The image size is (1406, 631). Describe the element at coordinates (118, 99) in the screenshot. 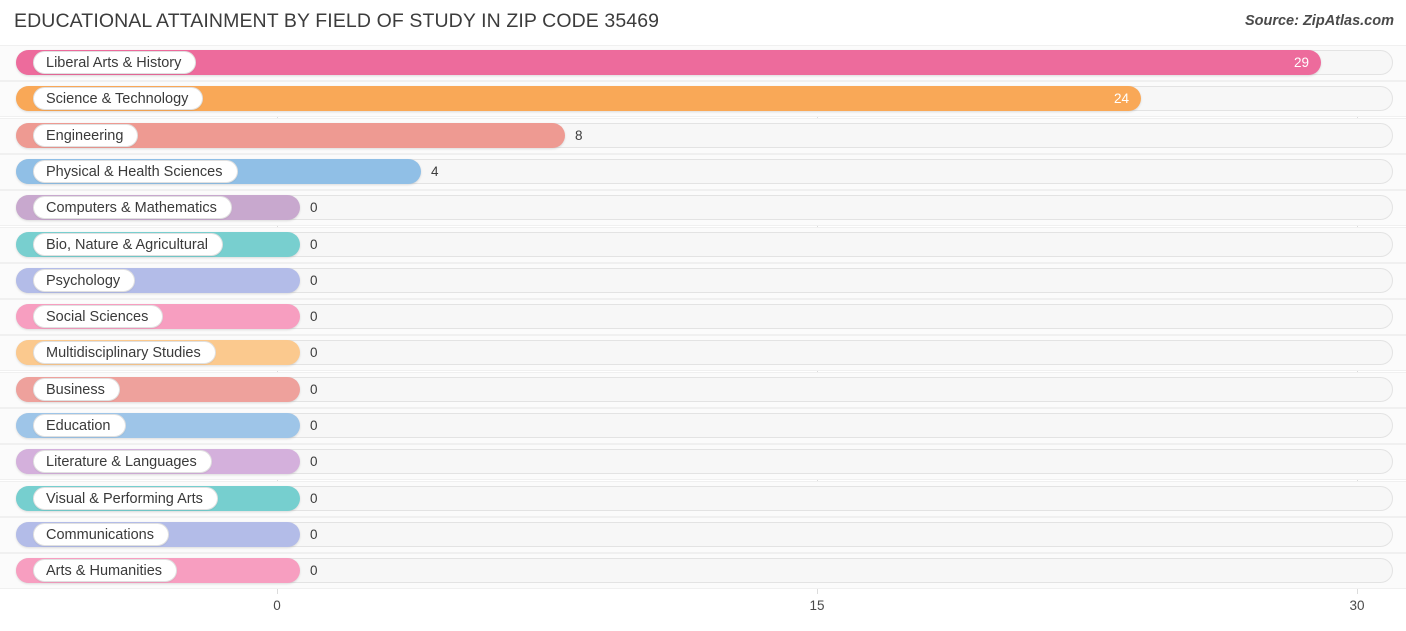

I see `category-label: Science & Technology` at that location.